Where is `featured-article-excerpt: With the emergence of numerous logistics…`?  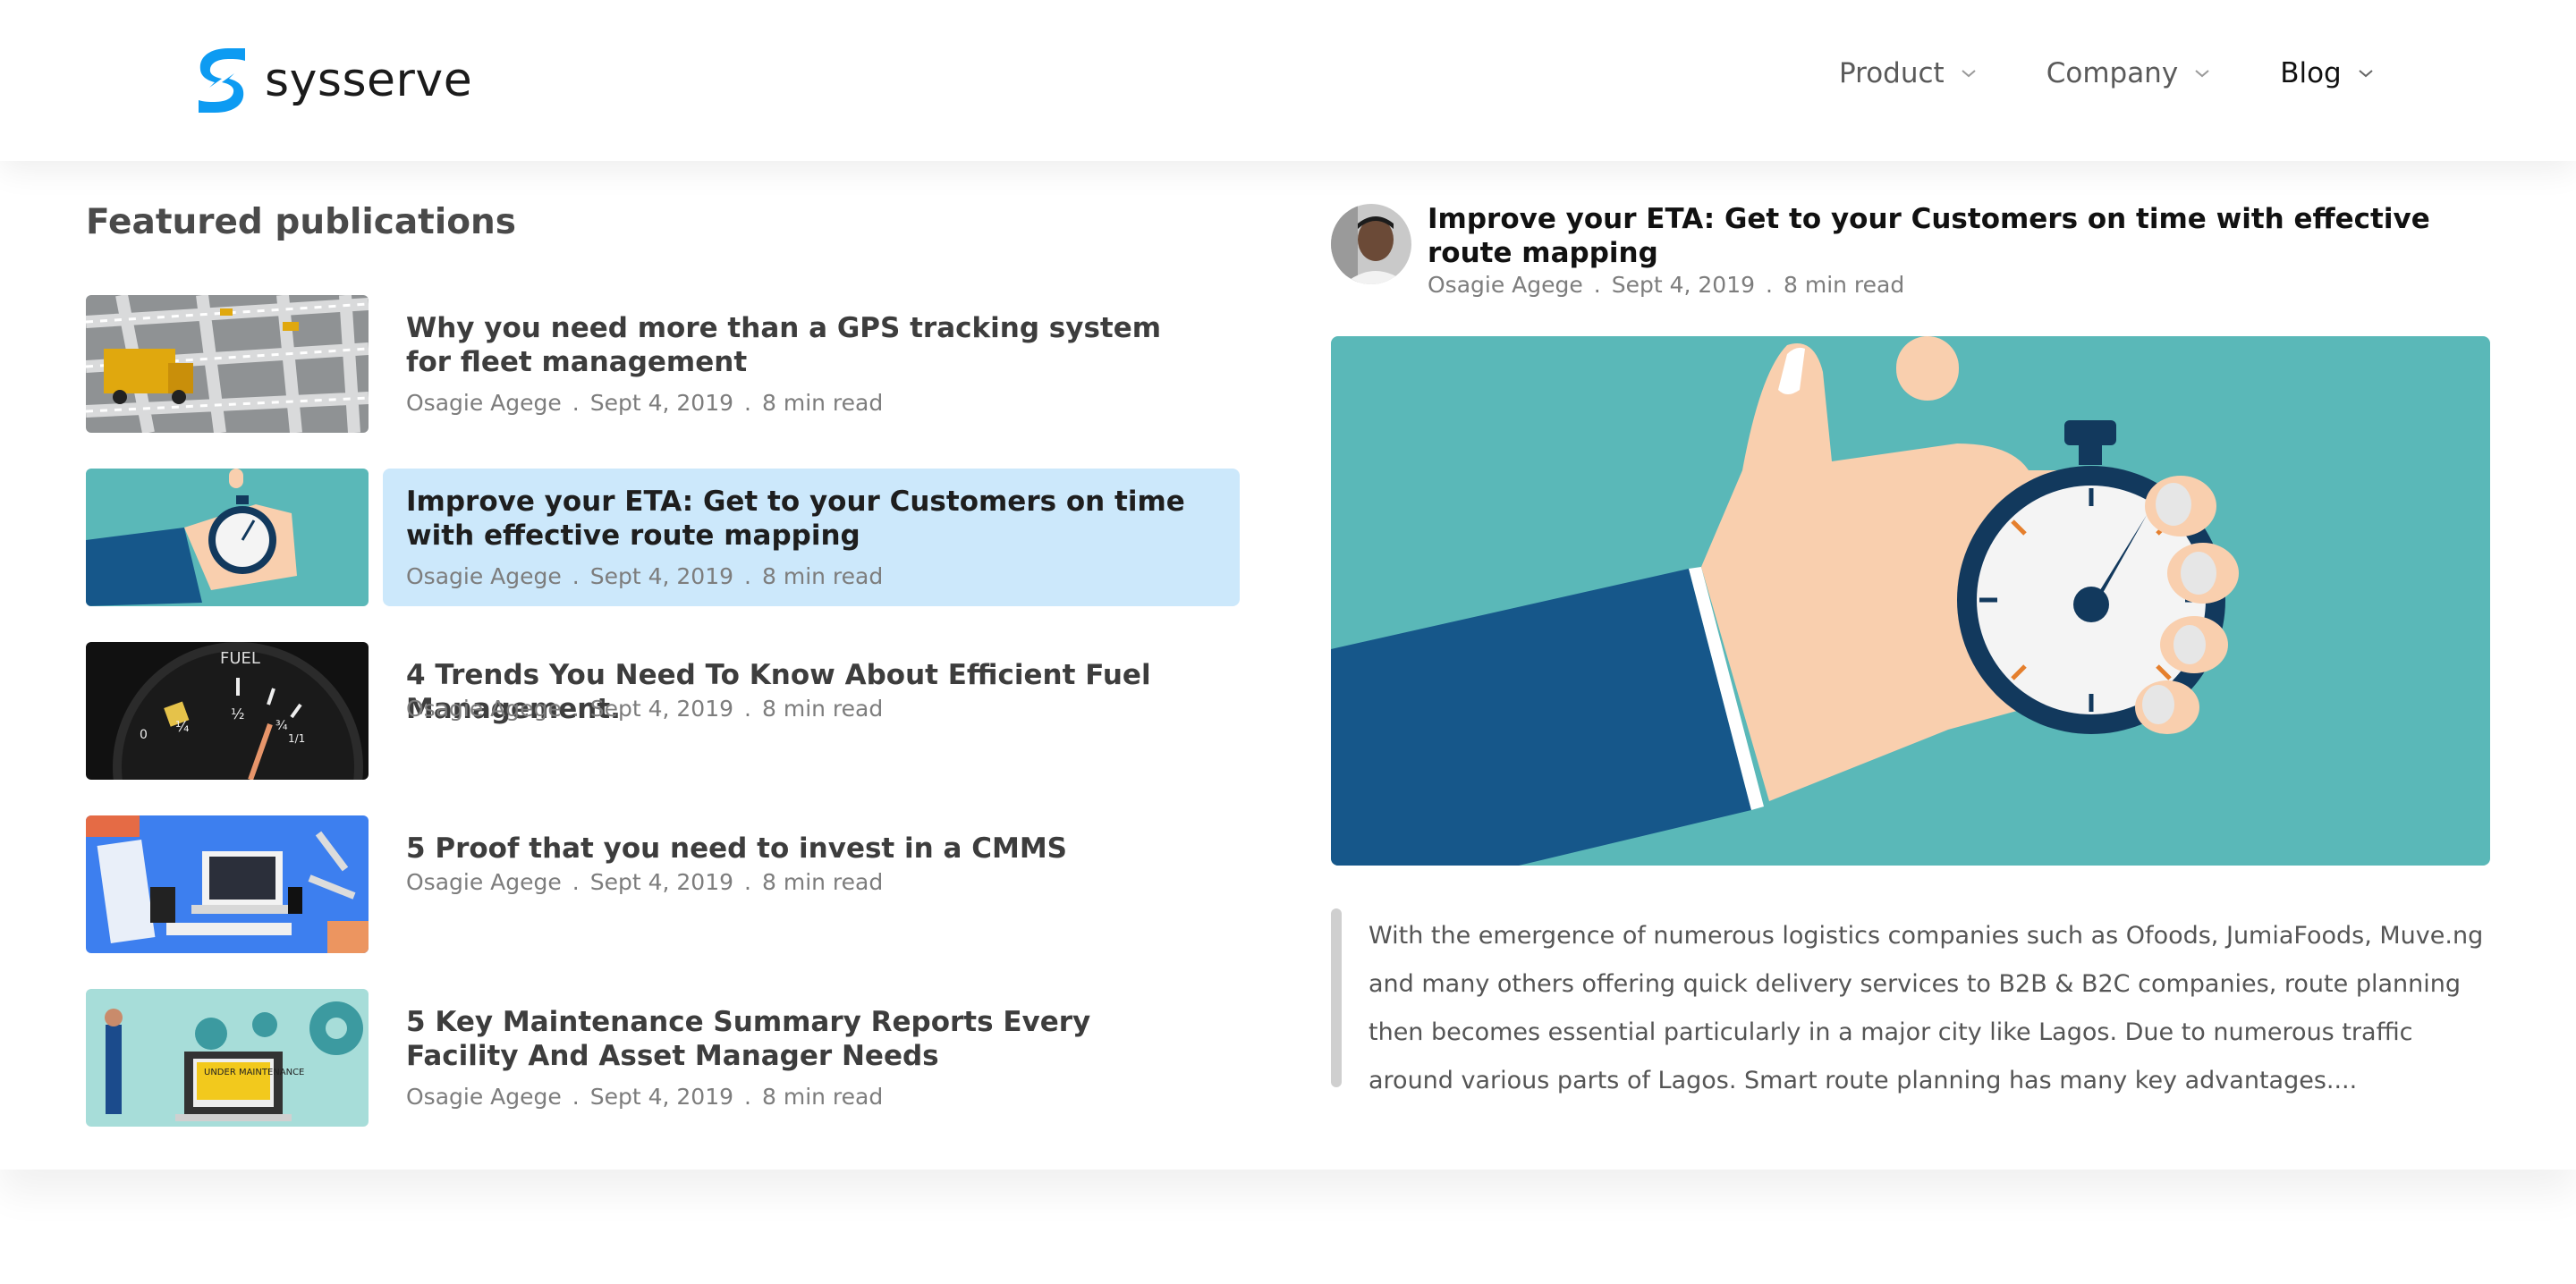
featured-article-excerpt: With the emergence of numerous logistics… is located at coordinates (1926, 1008).